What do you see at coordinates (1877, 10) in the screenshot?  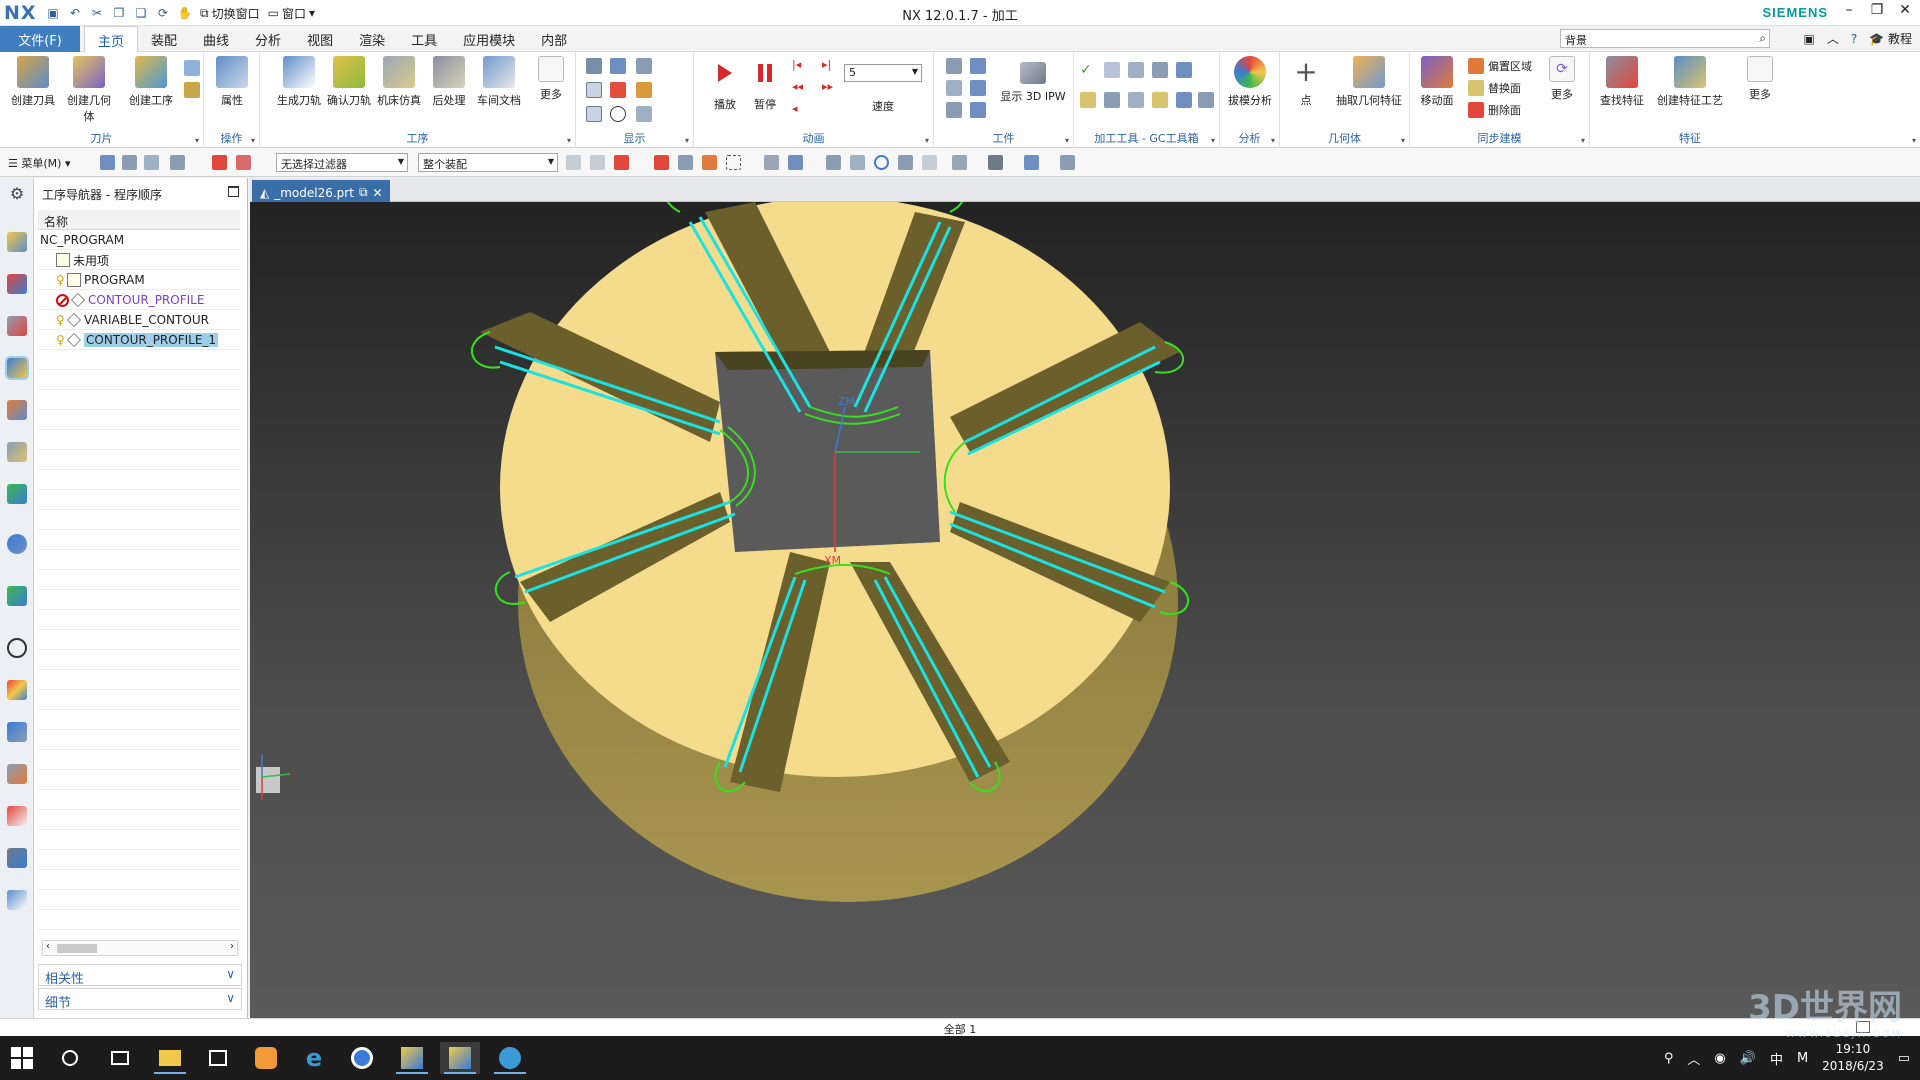 I see `restore-icon: ❐` at bounding box center [1877, 10].